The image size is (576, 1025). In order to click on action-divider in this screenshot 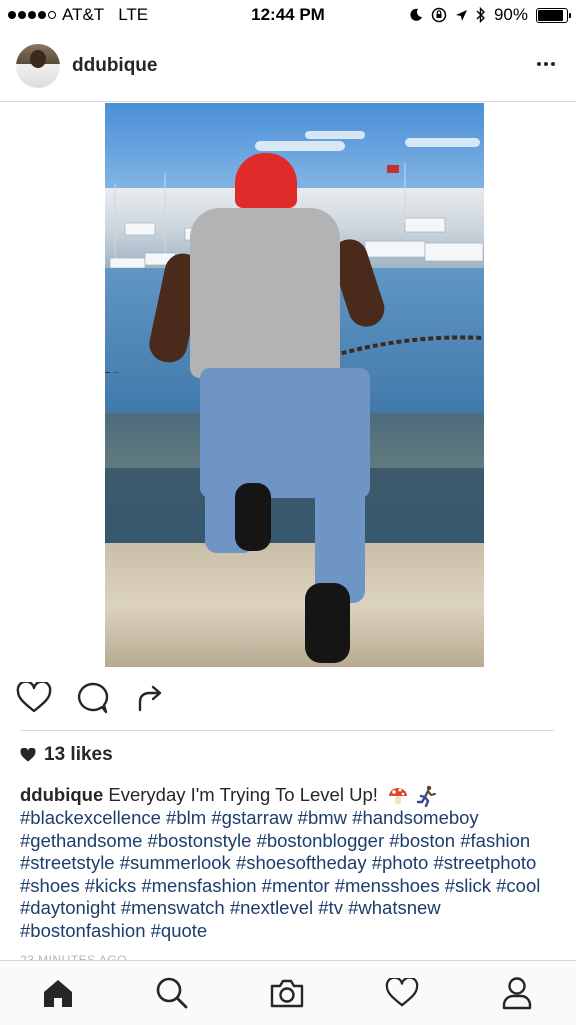, I will do `click(287, 730)`.